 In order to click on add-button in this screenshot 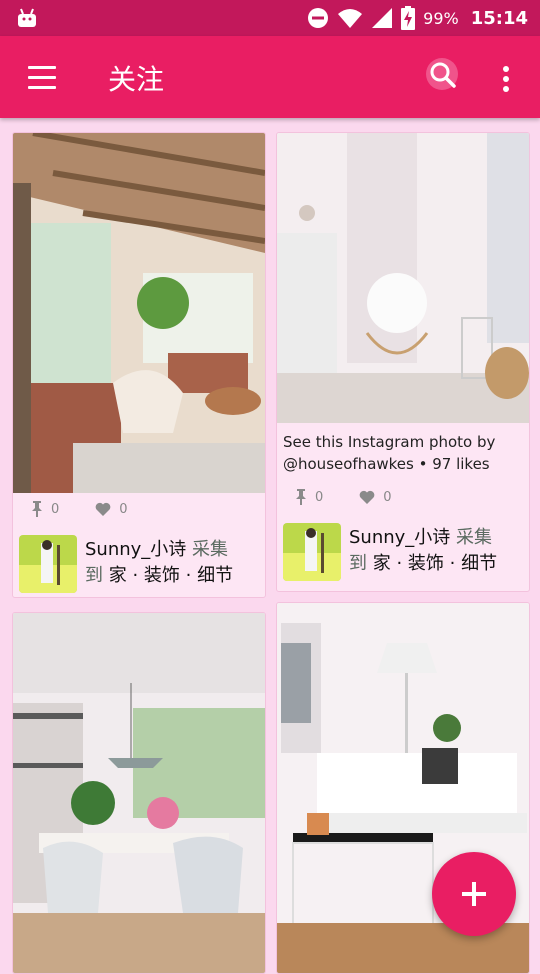, I will do `click(474, 894)`.